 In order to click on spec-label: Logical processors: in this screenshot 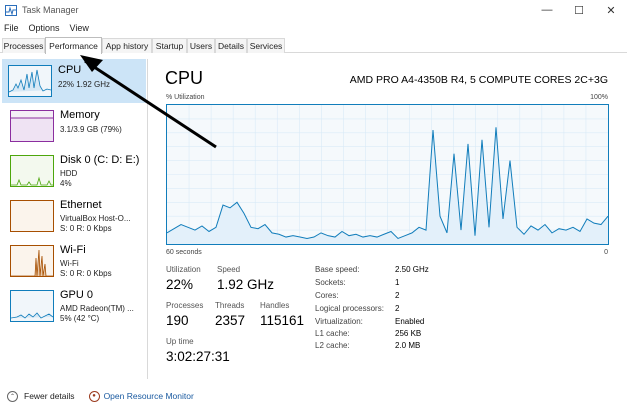, I will do `click(349, 308)`.